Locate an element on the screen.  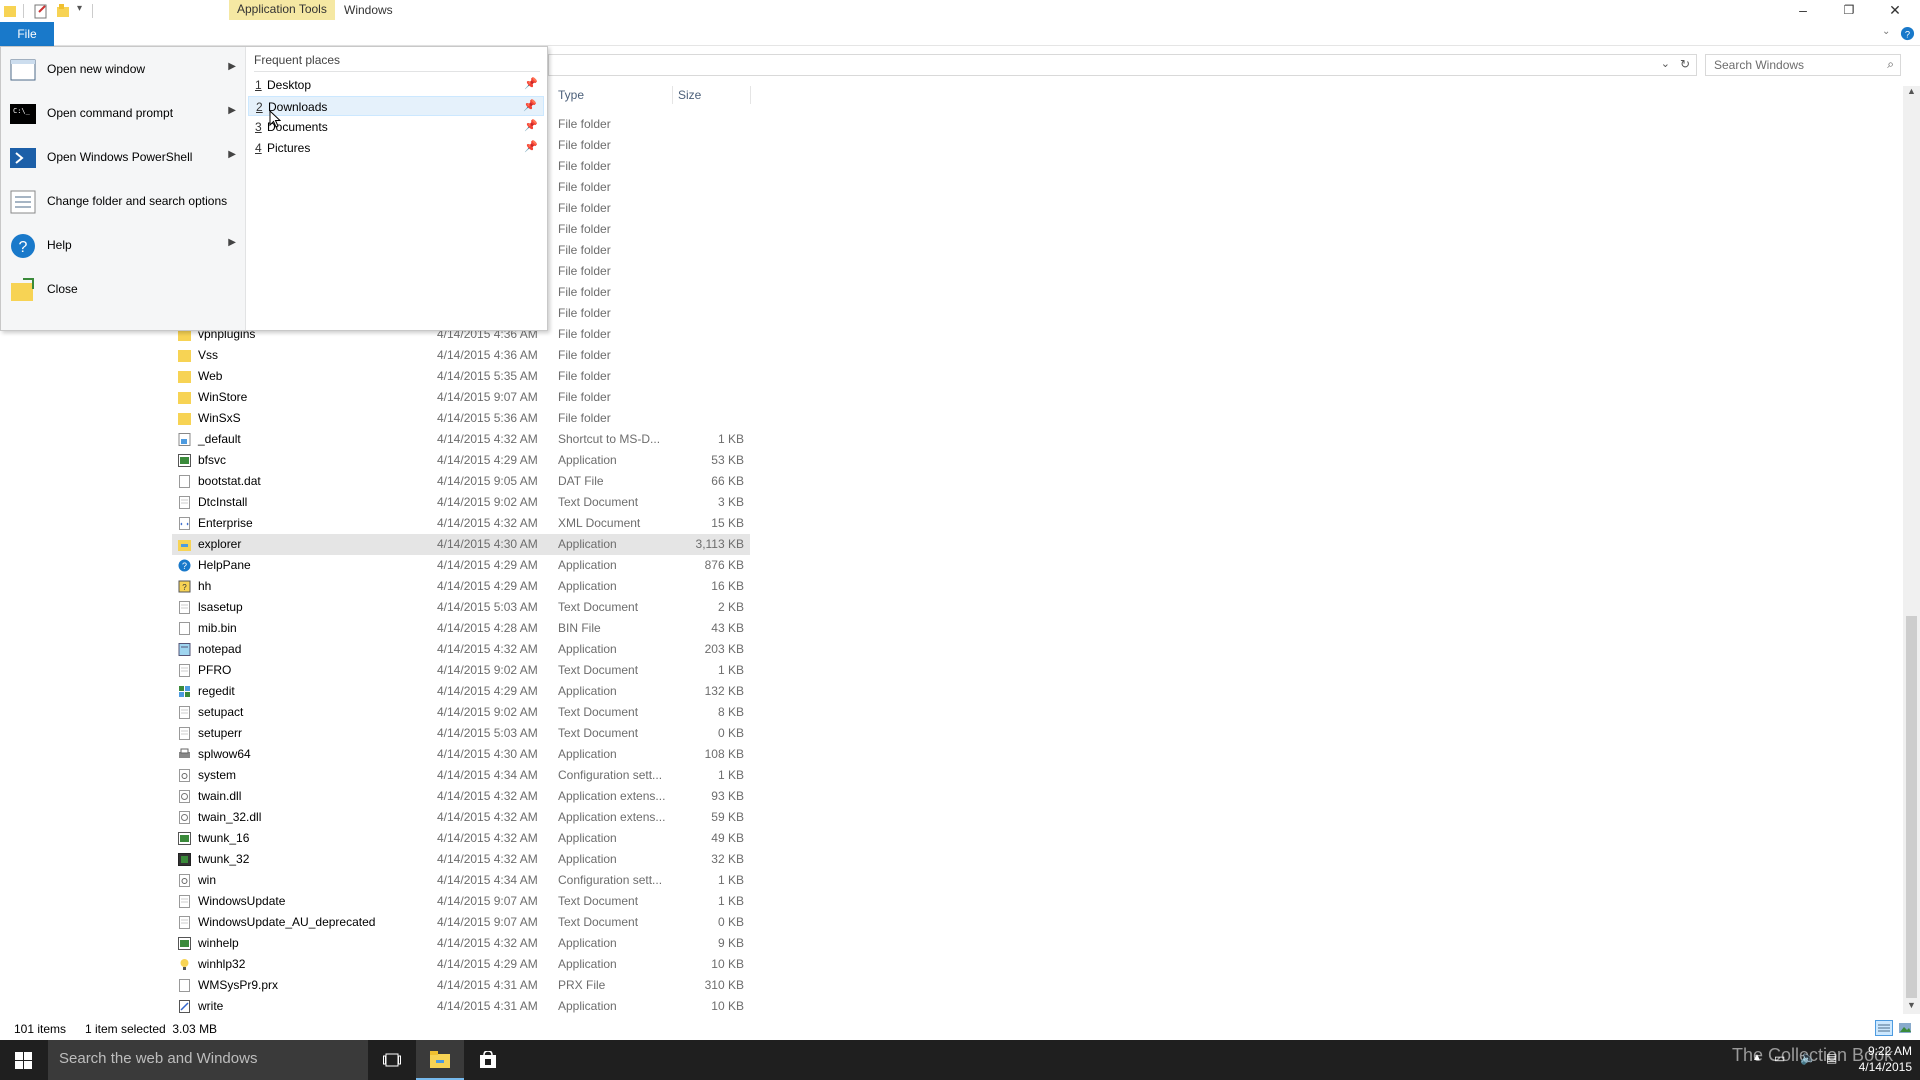
file-row: winhelp 4/14/2015 4:32 AM Application 9 KB is located at coordinates (461, 943).